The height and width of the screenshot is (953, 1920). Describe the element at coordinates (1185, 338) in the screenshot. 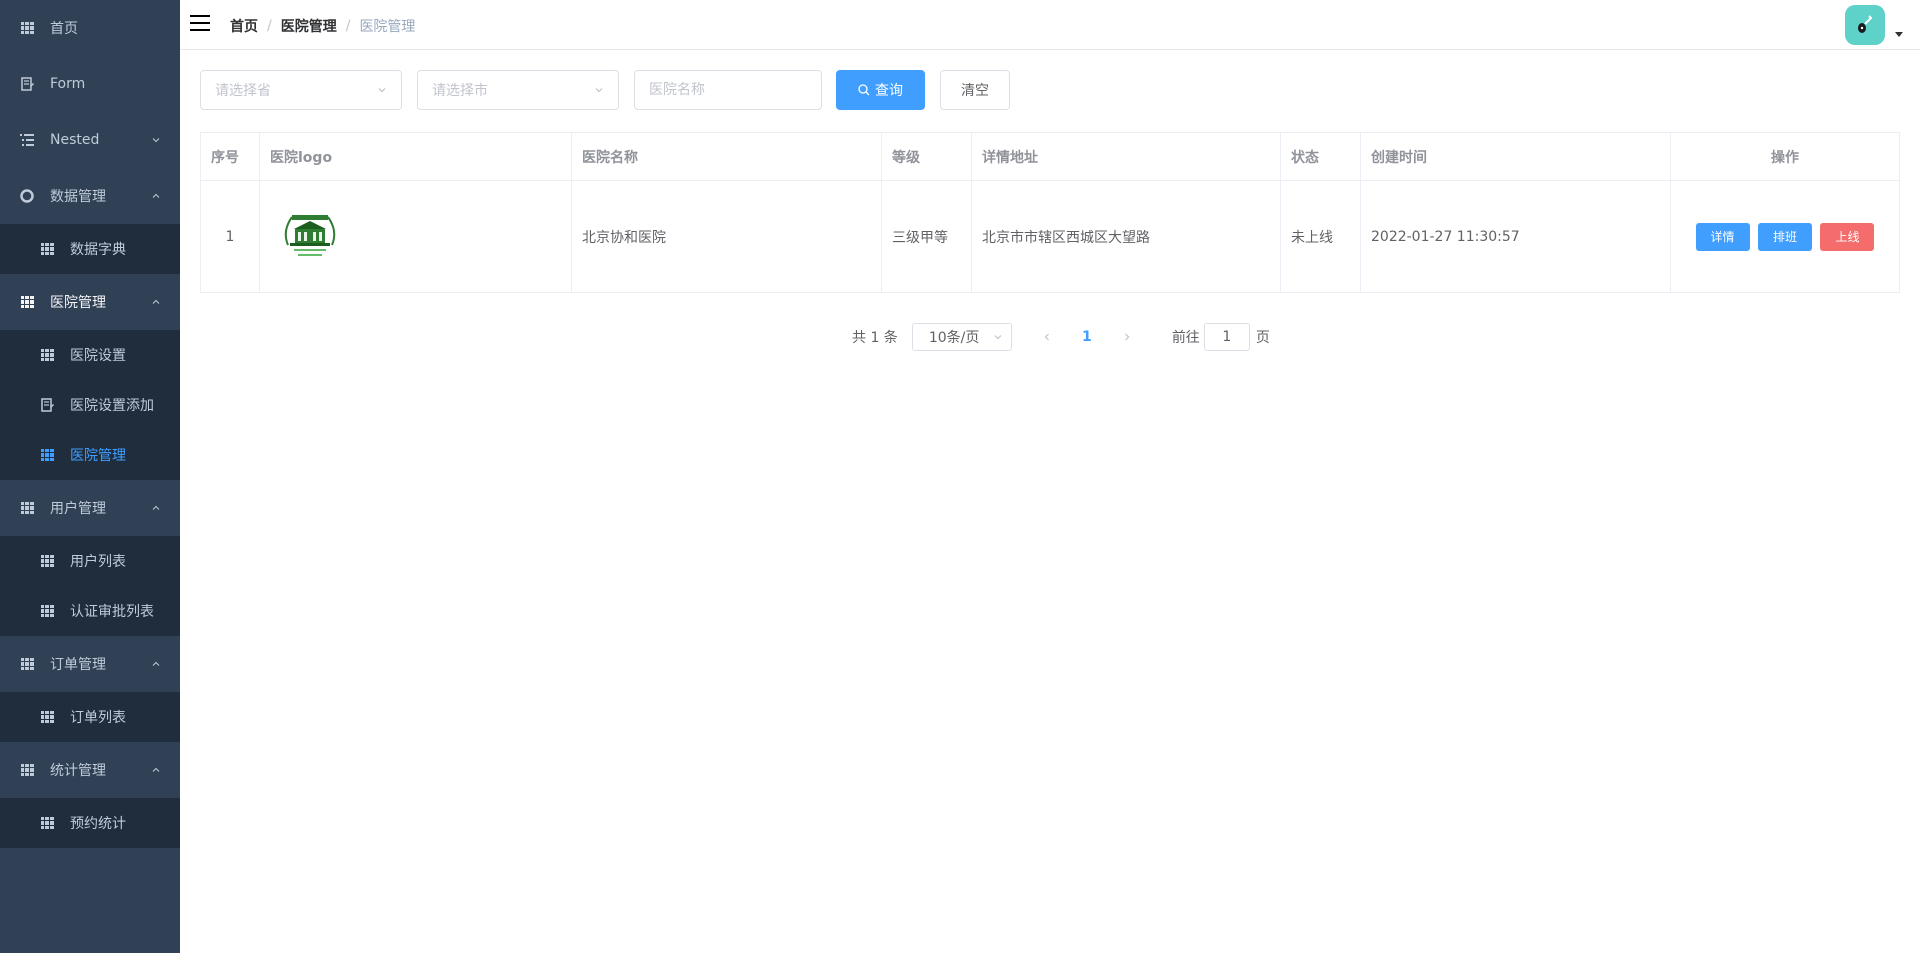

I see `goto-prefix: 前往` at that location.